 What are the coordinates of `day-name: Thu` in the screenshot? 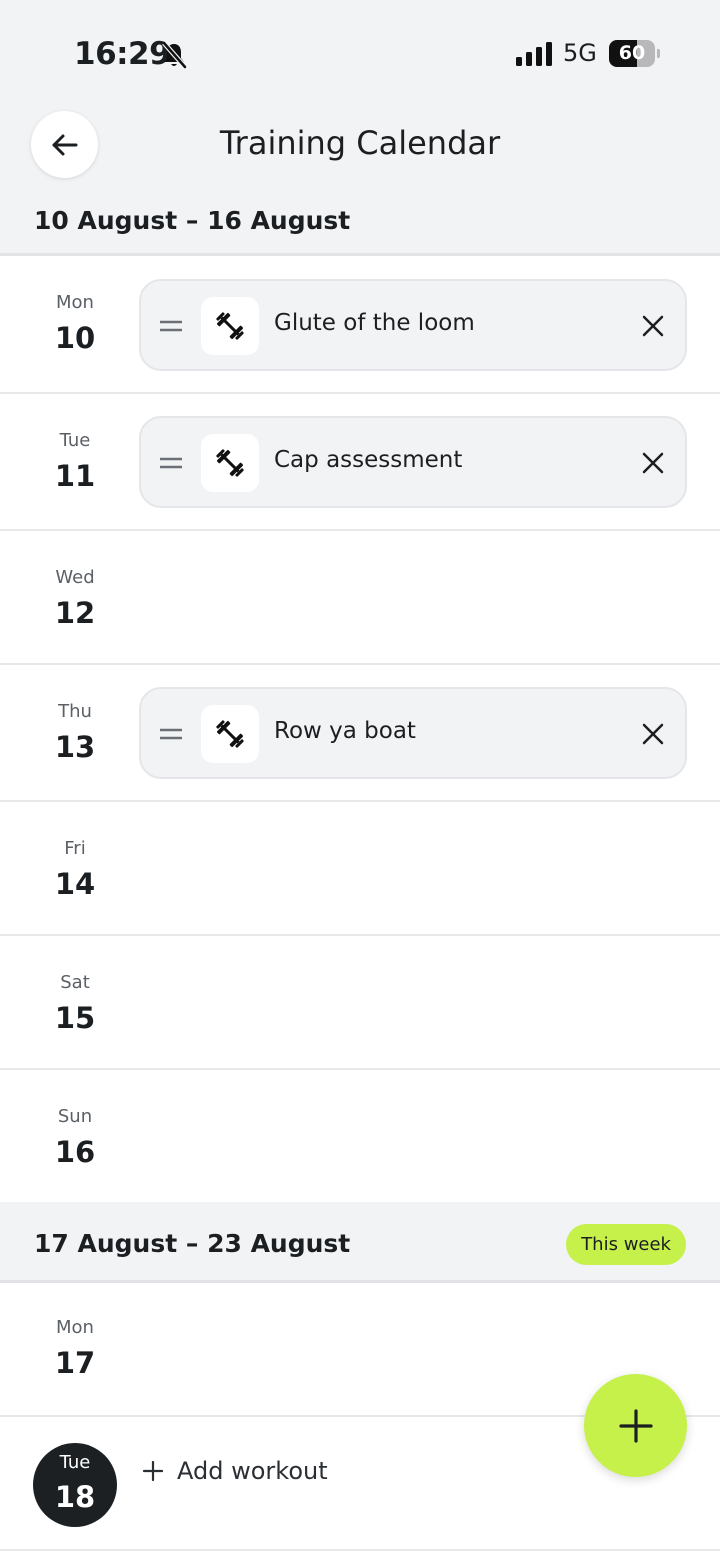 It's located at (75, 711).